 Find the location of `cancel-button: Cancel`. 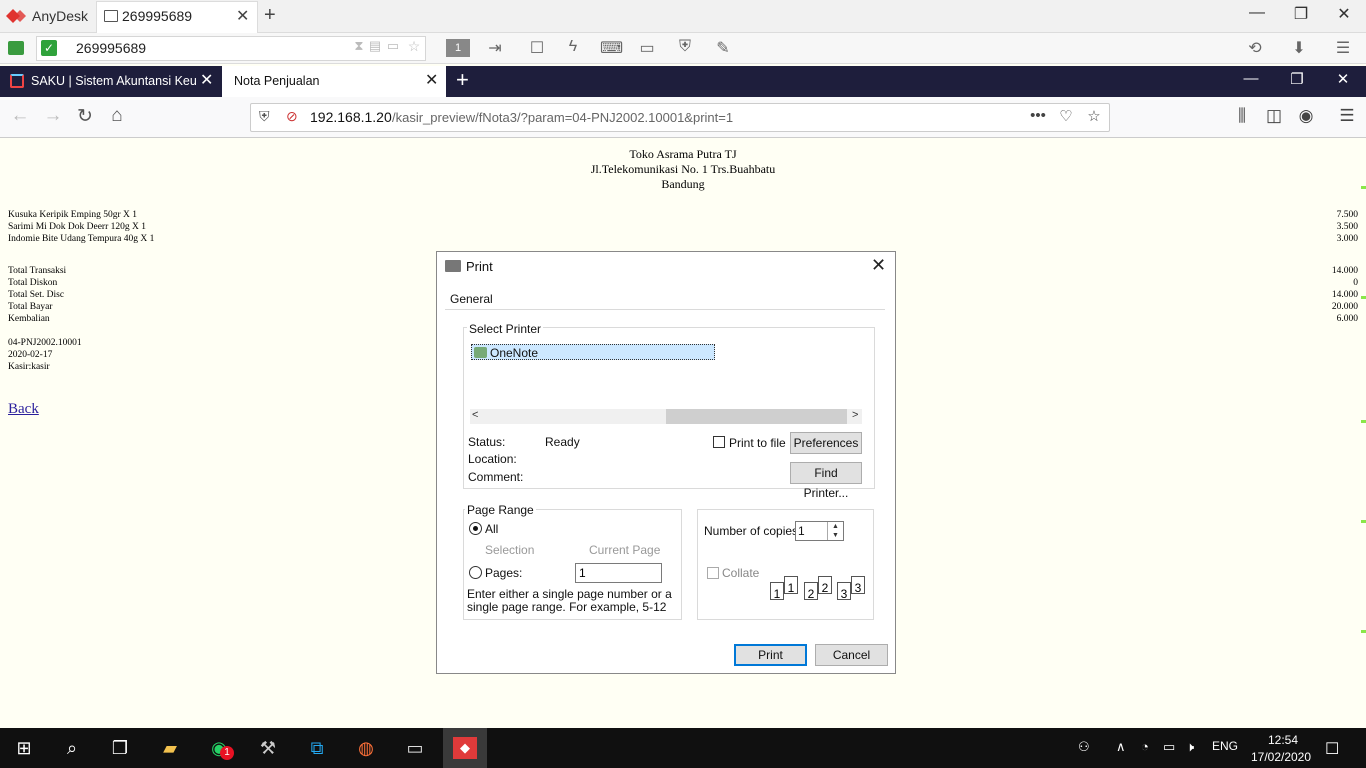

cancel-button: Cancel is located at coordinates (851, 655).